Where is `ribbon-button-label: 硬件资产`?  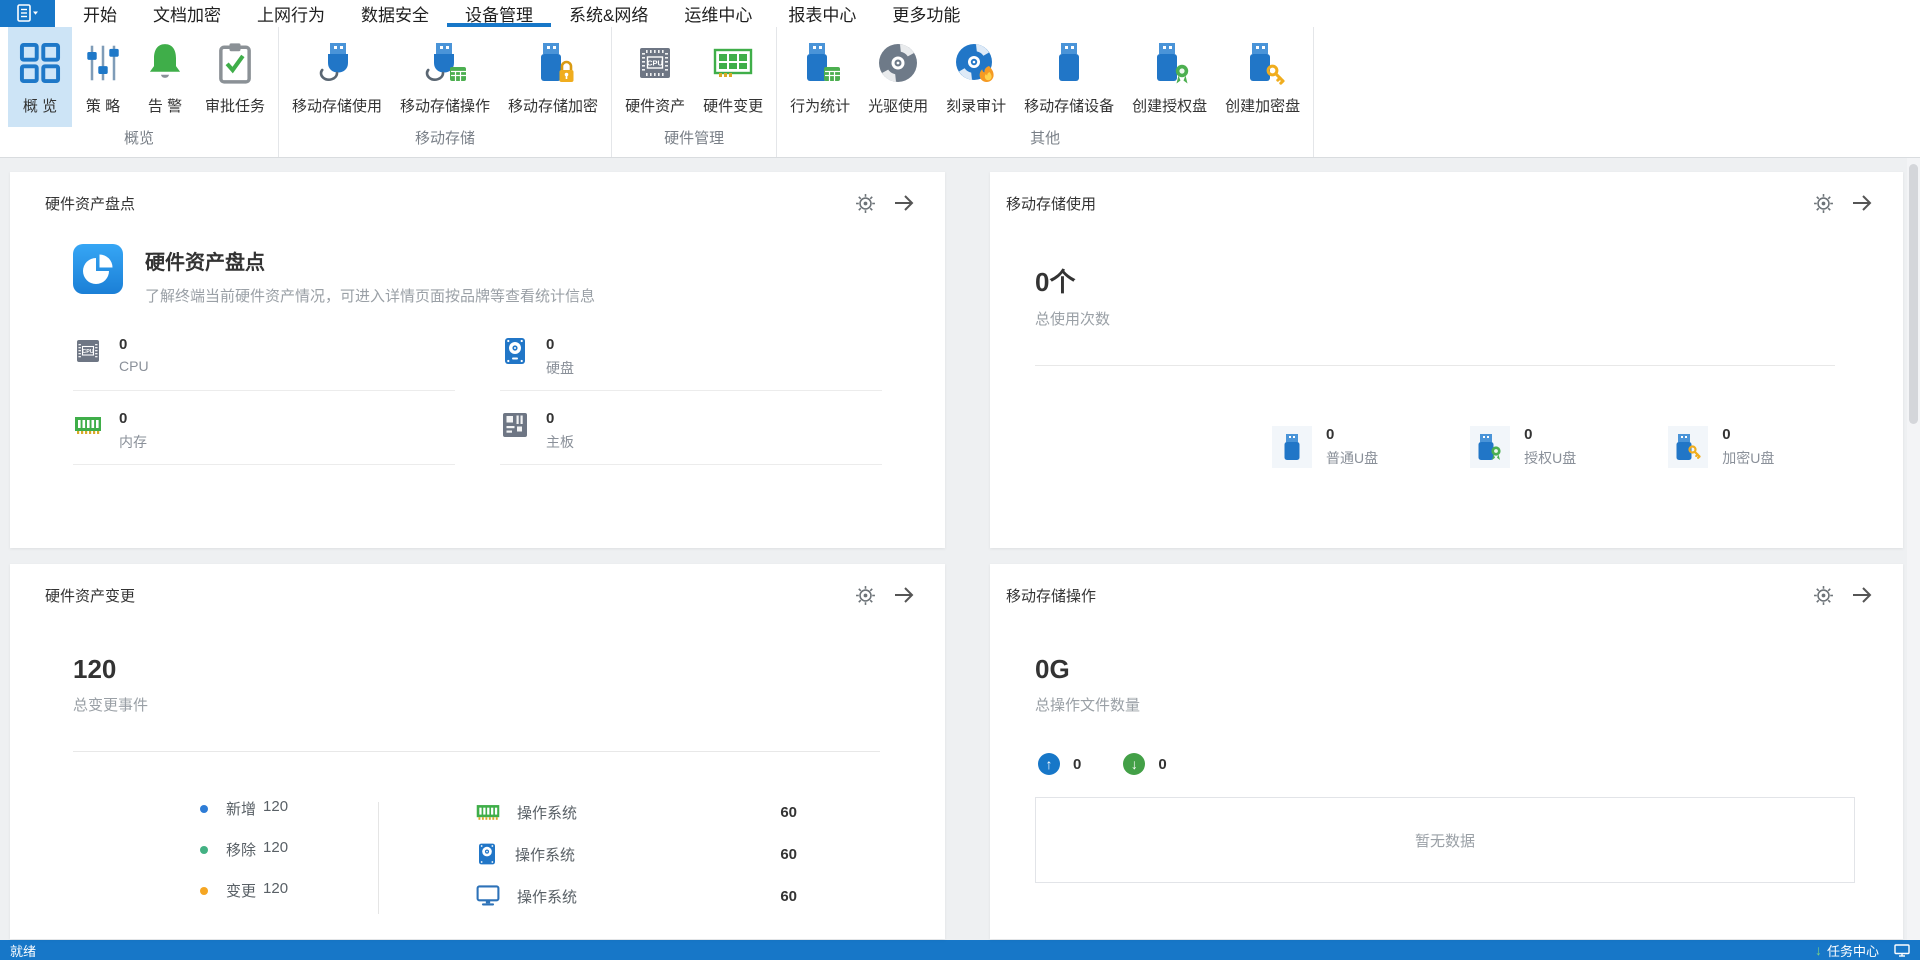 ribbon-button-label: 硬件资产 is located at coordinates (655, 106).